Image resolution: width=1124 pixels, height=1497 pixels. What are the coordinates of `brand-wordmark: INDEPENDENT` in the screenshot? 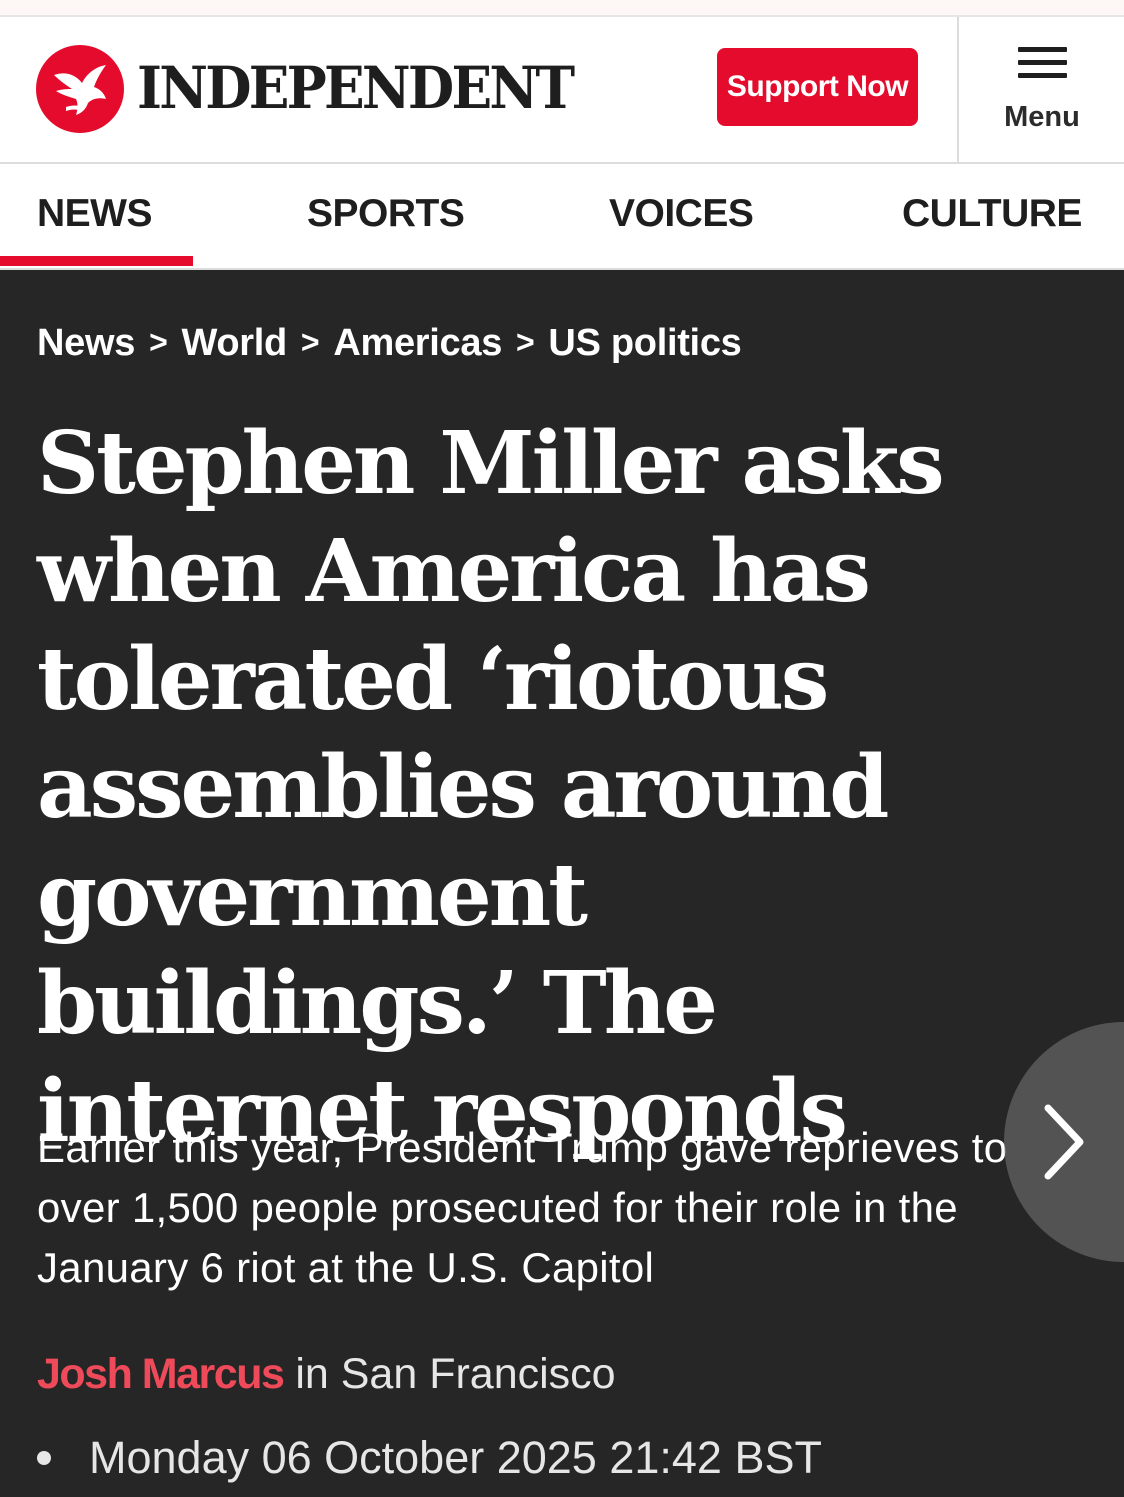 It's located at (356, 88).